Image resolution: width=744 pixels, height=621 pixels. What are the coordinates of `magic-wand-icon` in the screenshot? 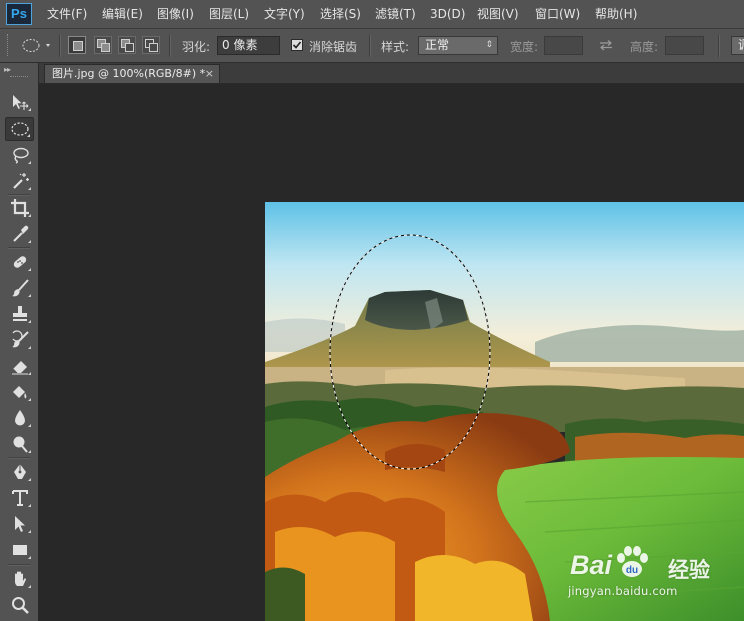 It's located at (20, 181).